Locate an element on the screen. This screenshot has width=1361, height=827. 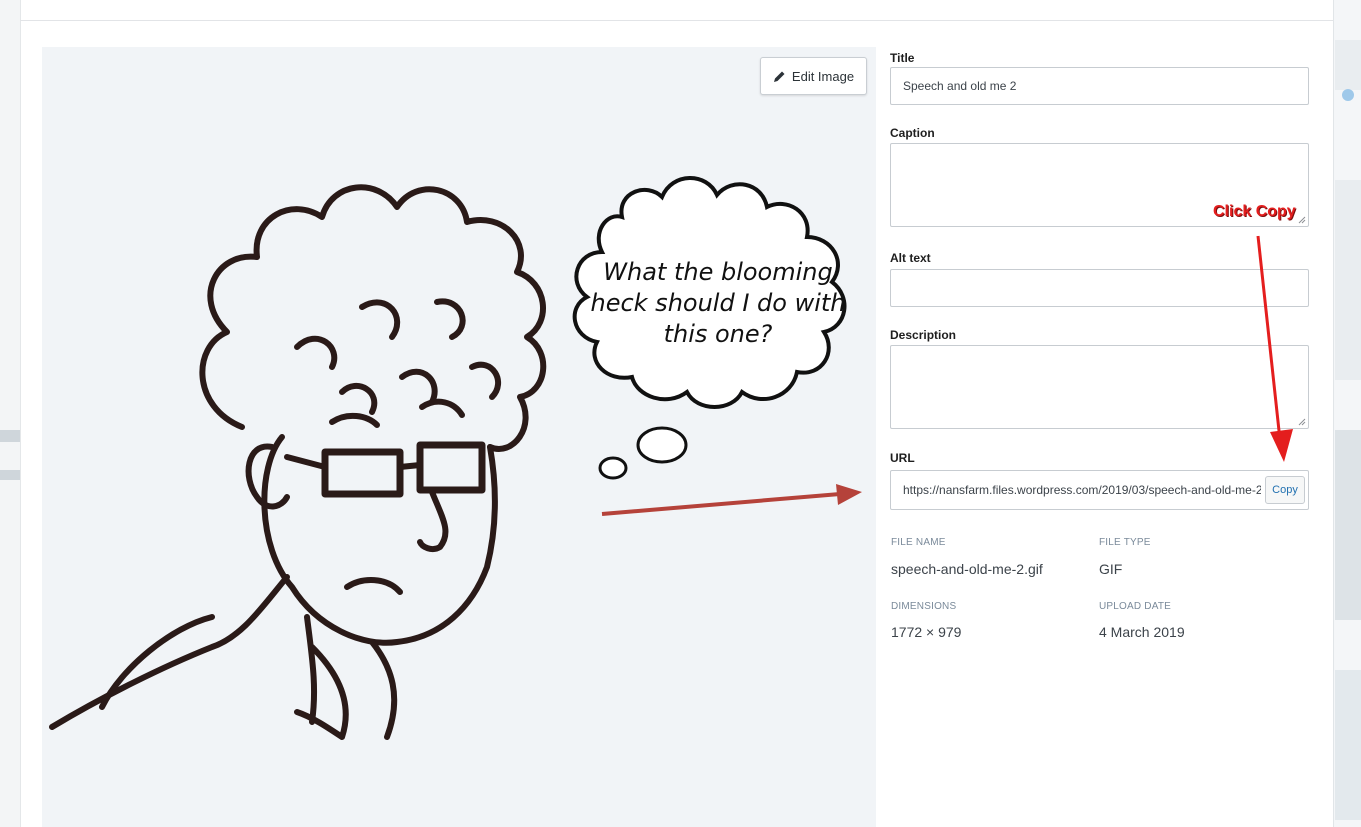
glasses-bridge is located at coordinates (410, 466).